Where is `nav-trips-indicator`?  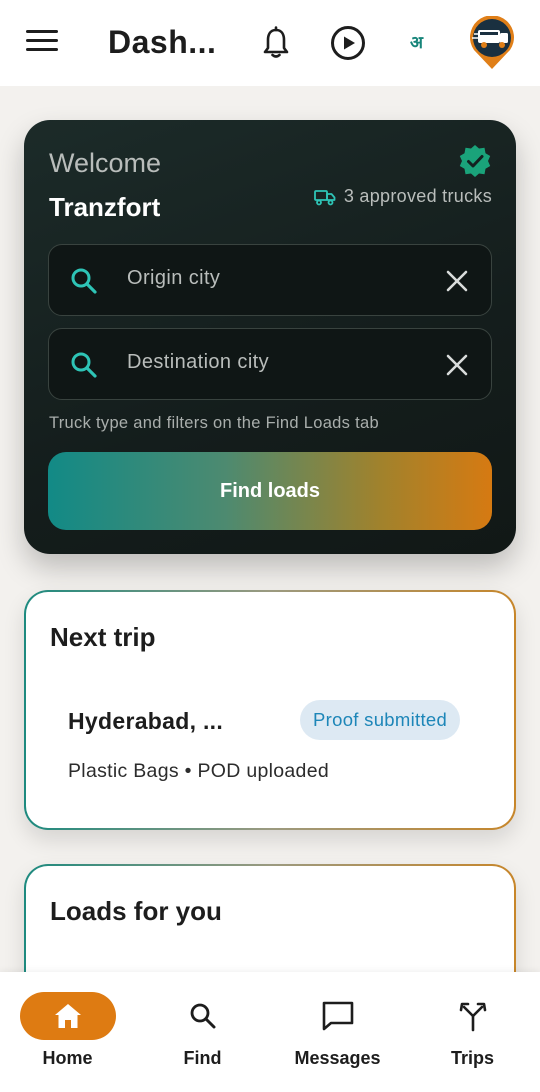
nav-trips-indicator is located at coordinates (473, 1016).